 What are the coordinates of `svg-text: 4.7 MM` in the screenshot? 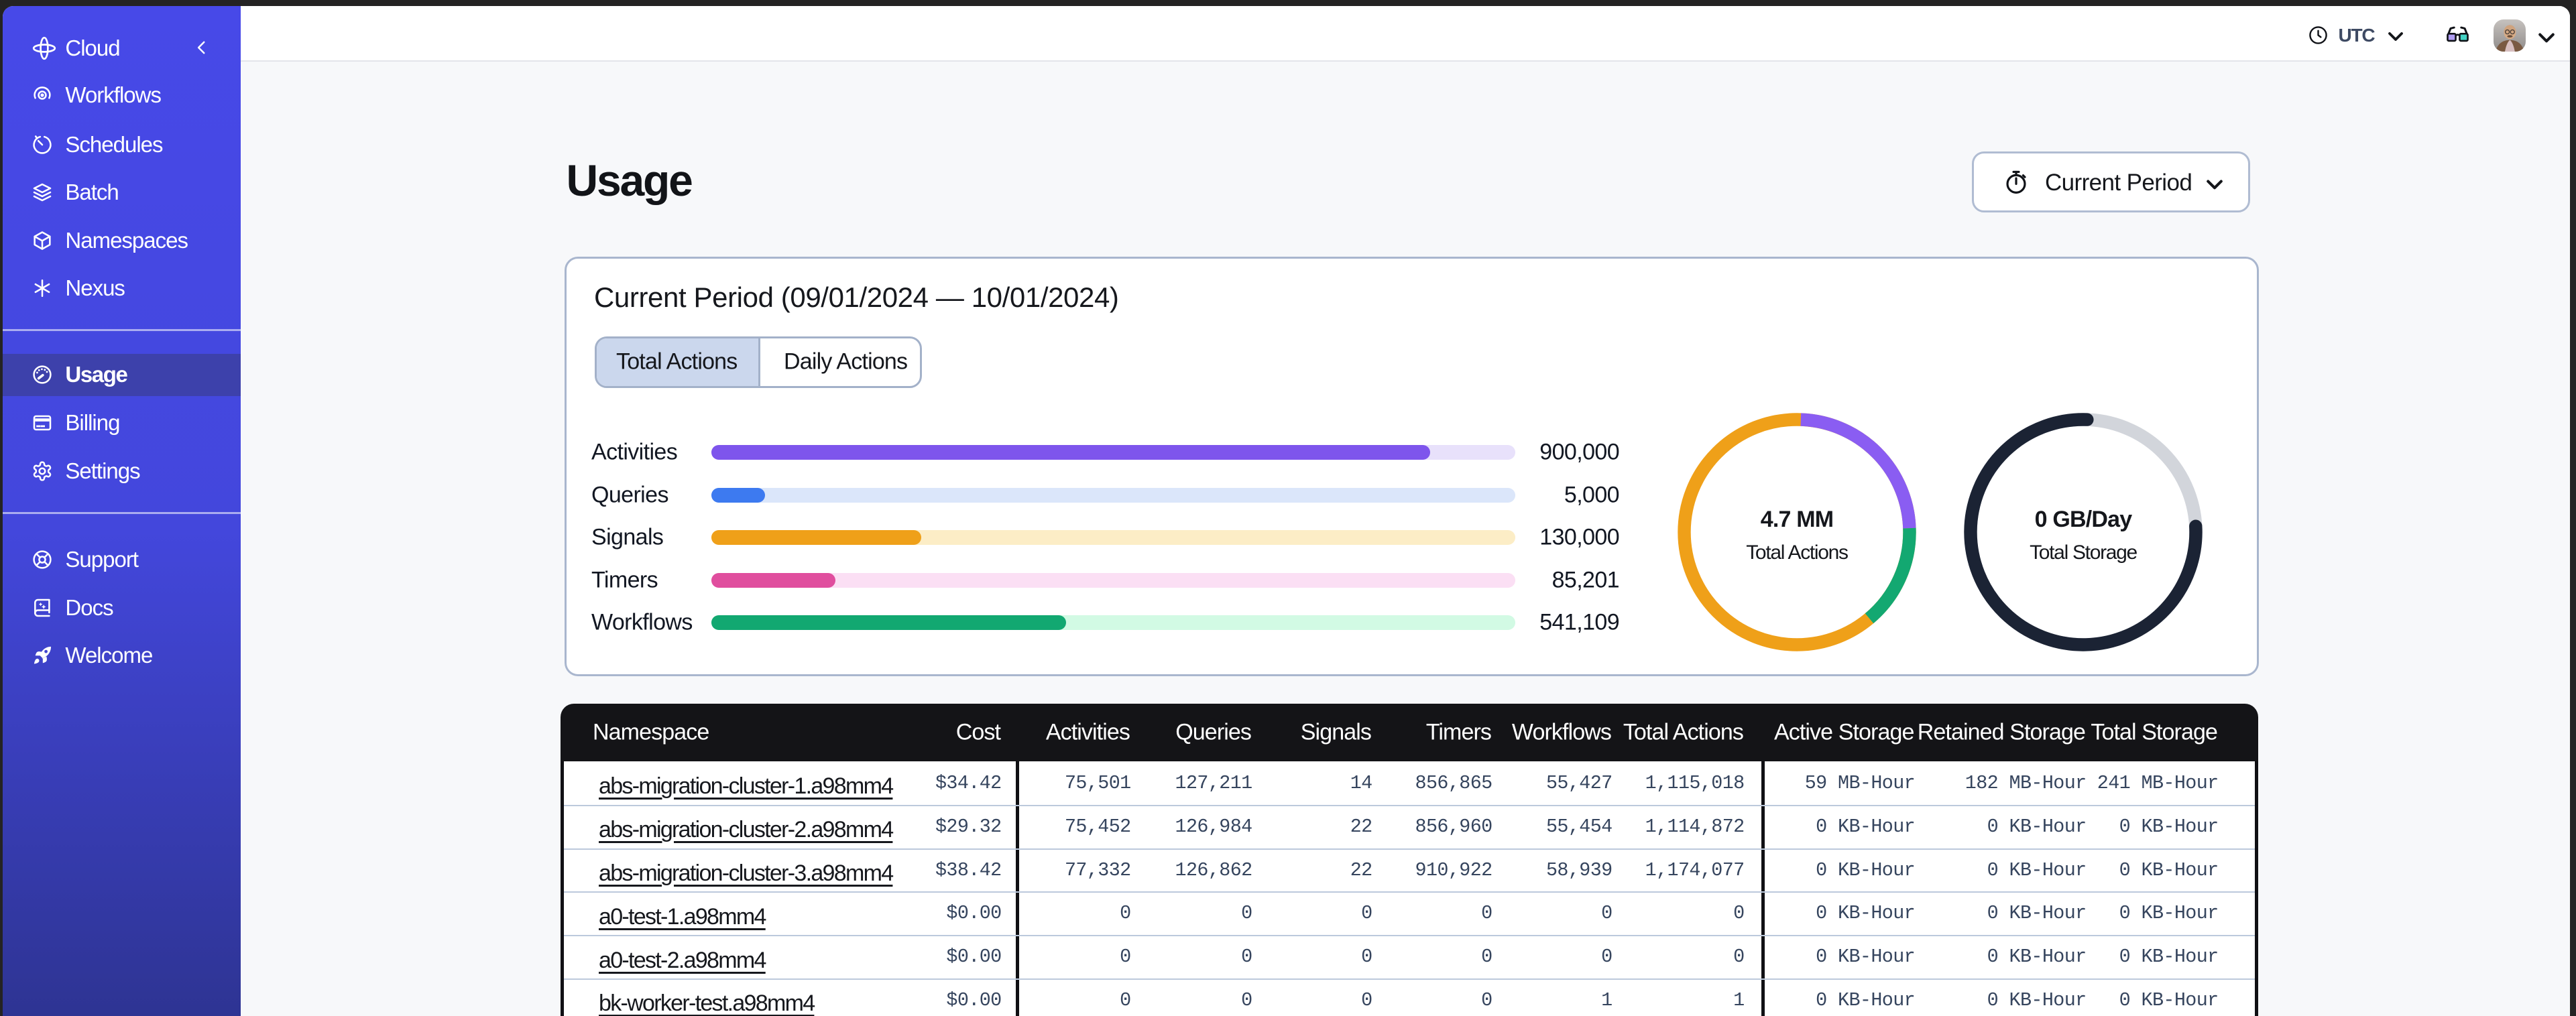 It's located at (1797, 519).